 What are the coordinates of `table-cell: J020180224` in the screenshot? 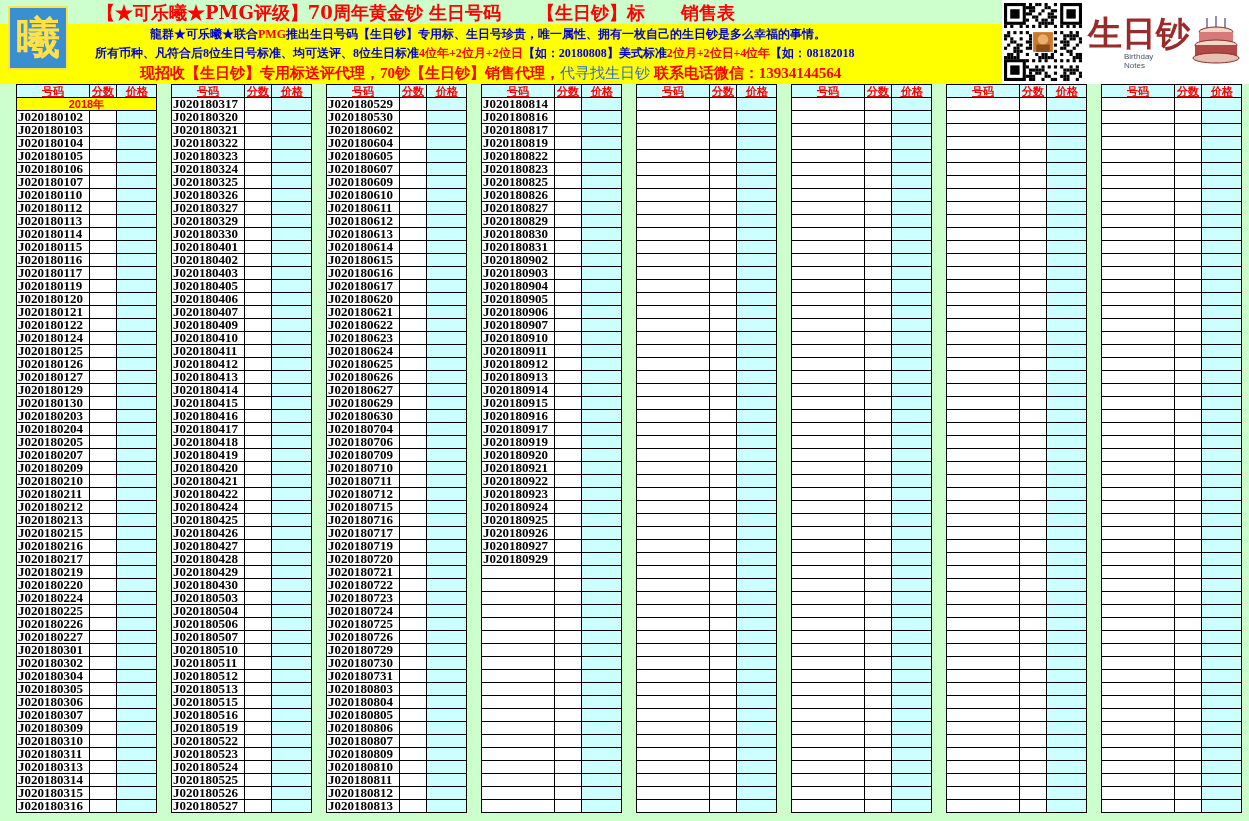 It's located at (53, 598).